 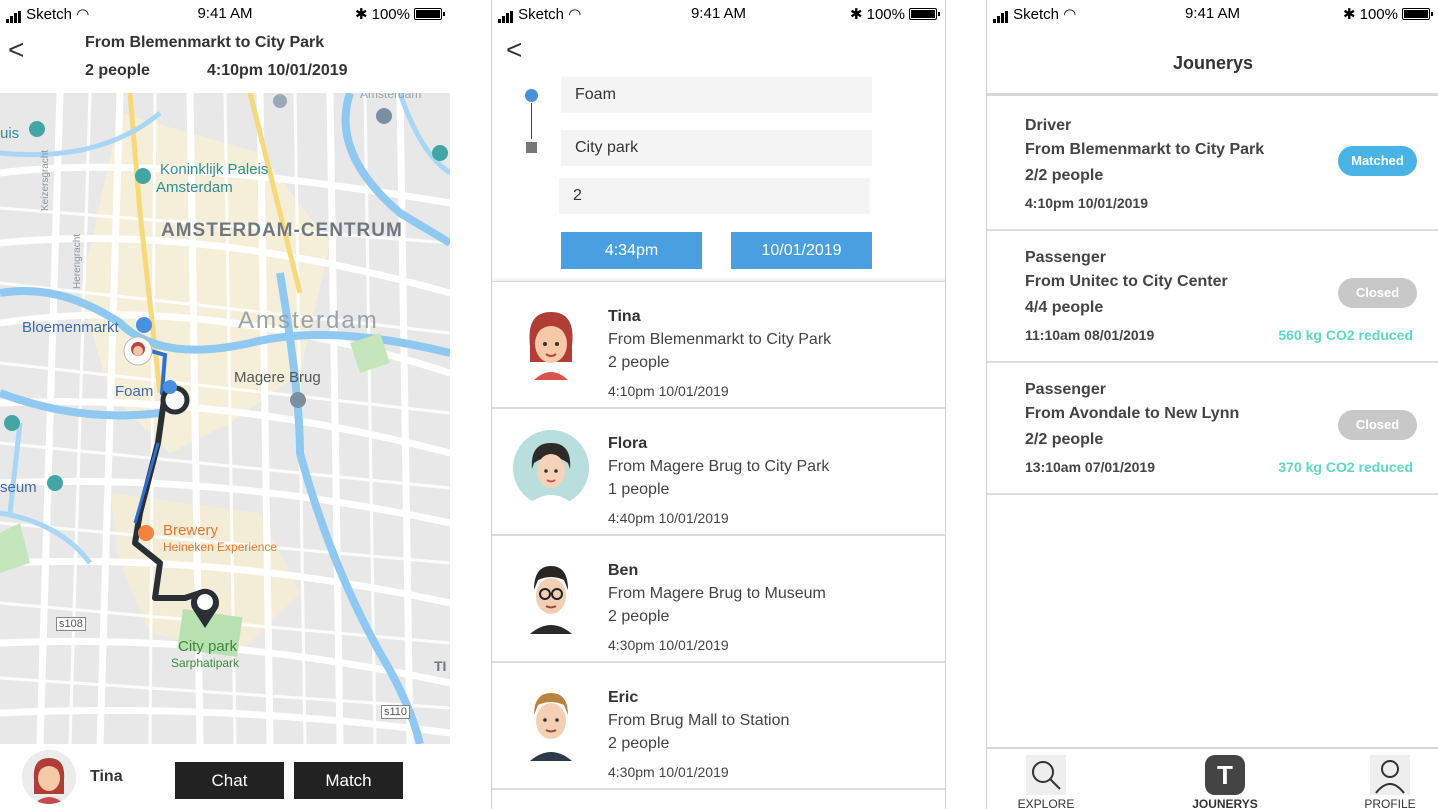 I want to click on destination-square-icon, so click(x=531, y=147).